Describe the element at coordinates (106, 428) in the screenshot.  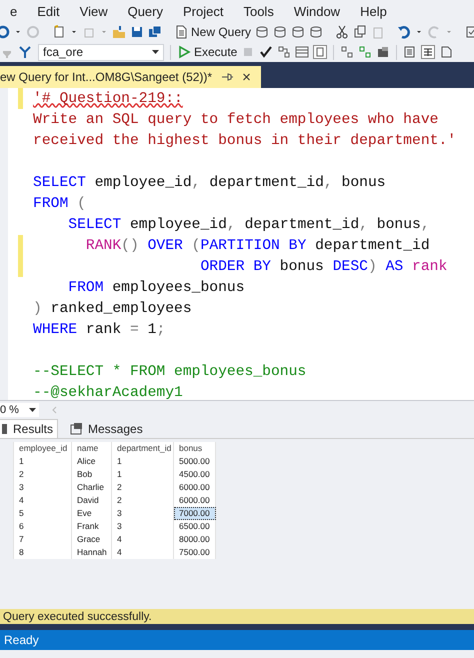
I see `results-tab: Messages` at that location.